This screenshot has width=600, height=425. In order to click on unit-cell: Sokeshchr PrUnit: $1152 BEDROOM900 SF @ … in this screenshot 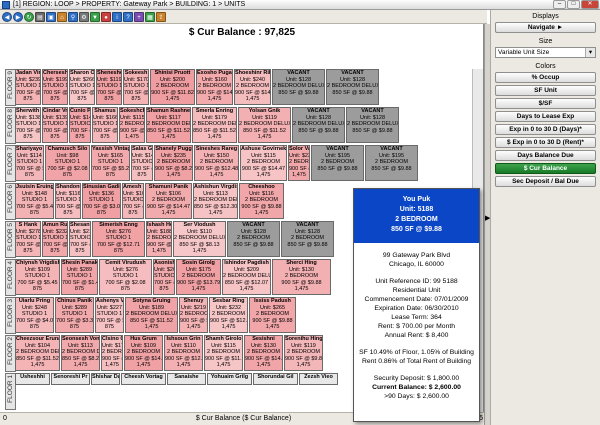, I will do `click(132, 125)`.